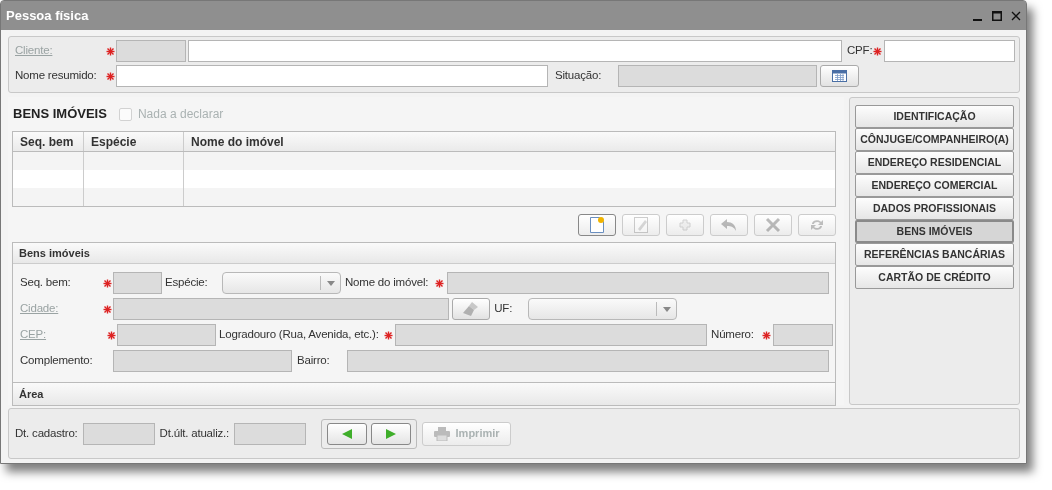  Describe the element at coordinates (57, 361) in the screenshot. I see `field-label: Complemento:` at that location.